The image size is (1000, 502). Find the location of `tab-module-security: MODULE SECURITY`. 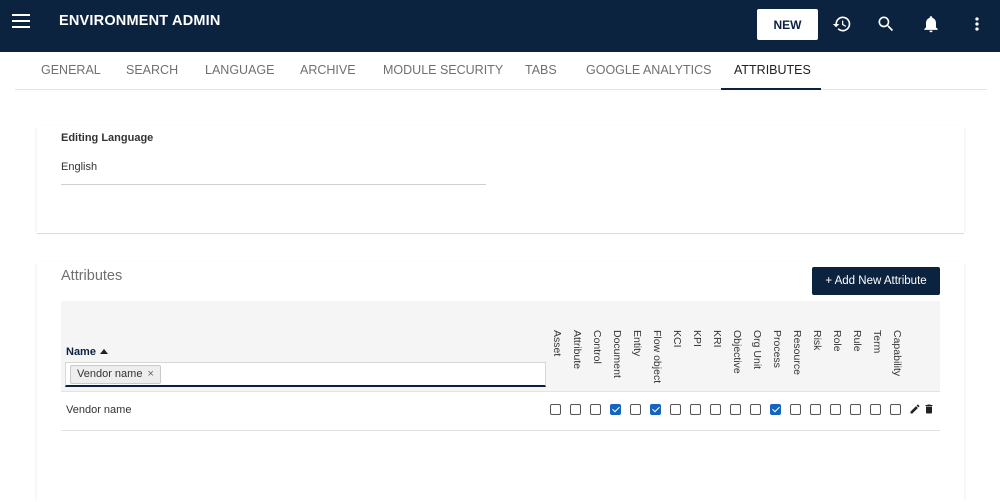

tab-module-security: MODULE SECURITY is located at coordinates (443, 71).